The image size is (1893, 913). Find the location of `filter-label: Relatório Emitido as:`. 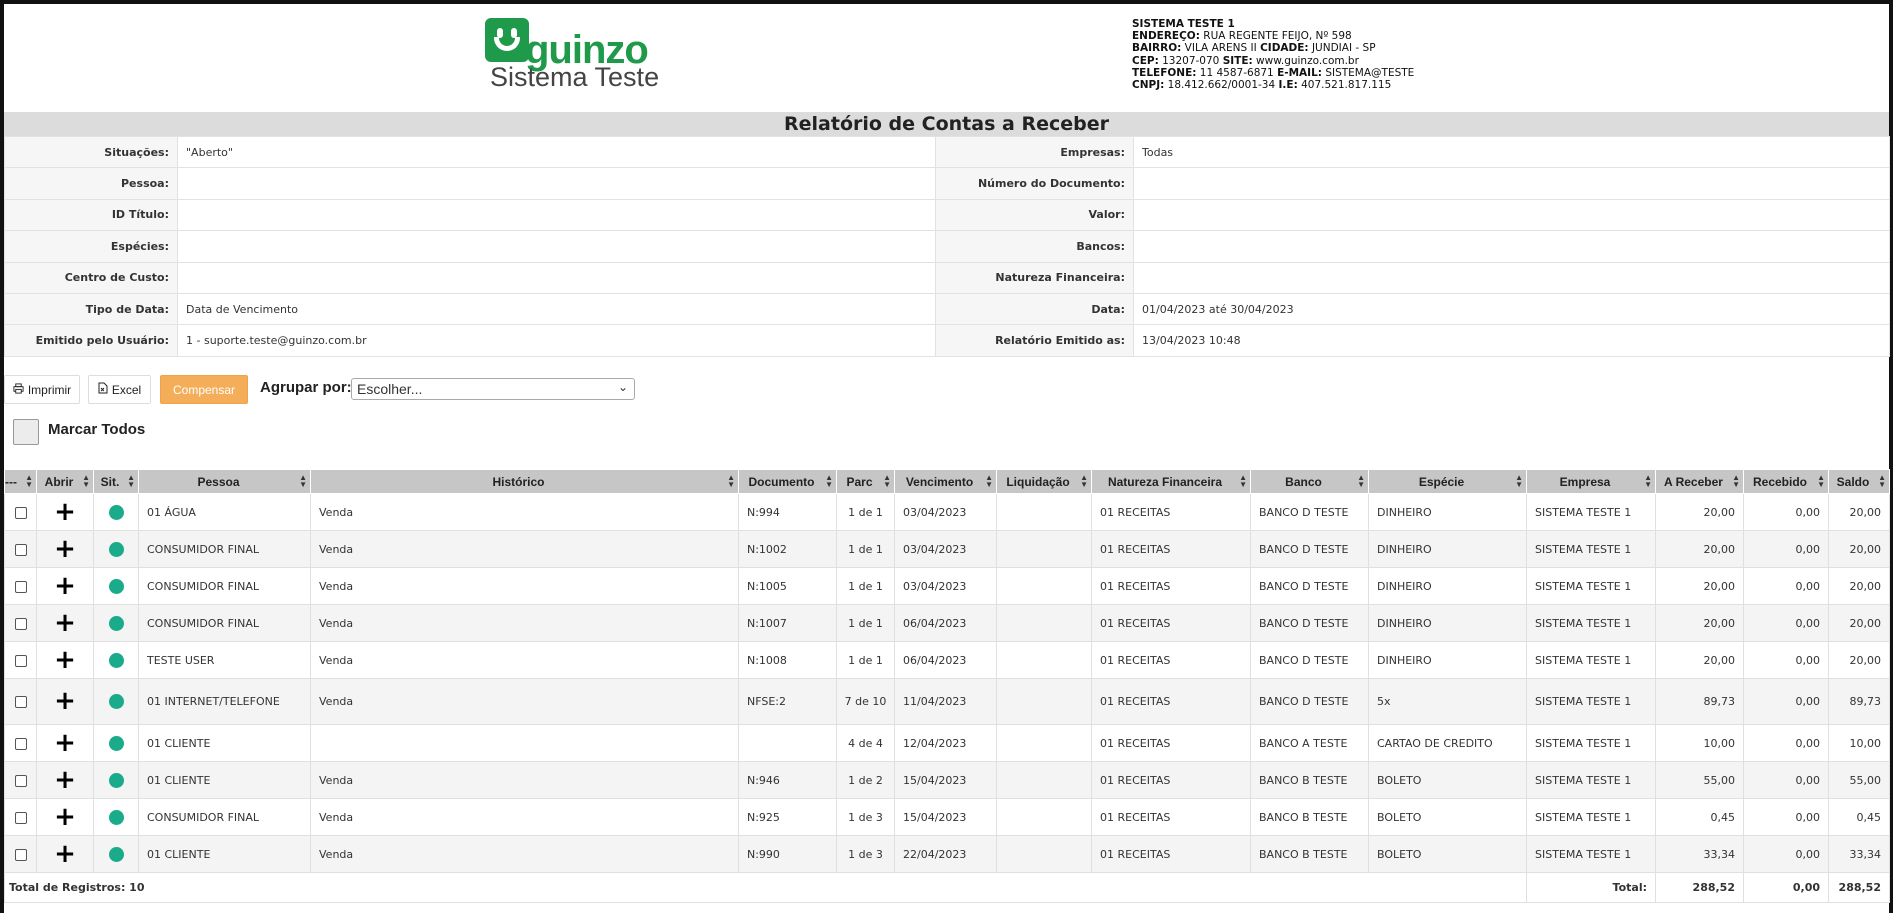

filter-label: Relatório Emitido as: is located at coordinates (1034, 340).